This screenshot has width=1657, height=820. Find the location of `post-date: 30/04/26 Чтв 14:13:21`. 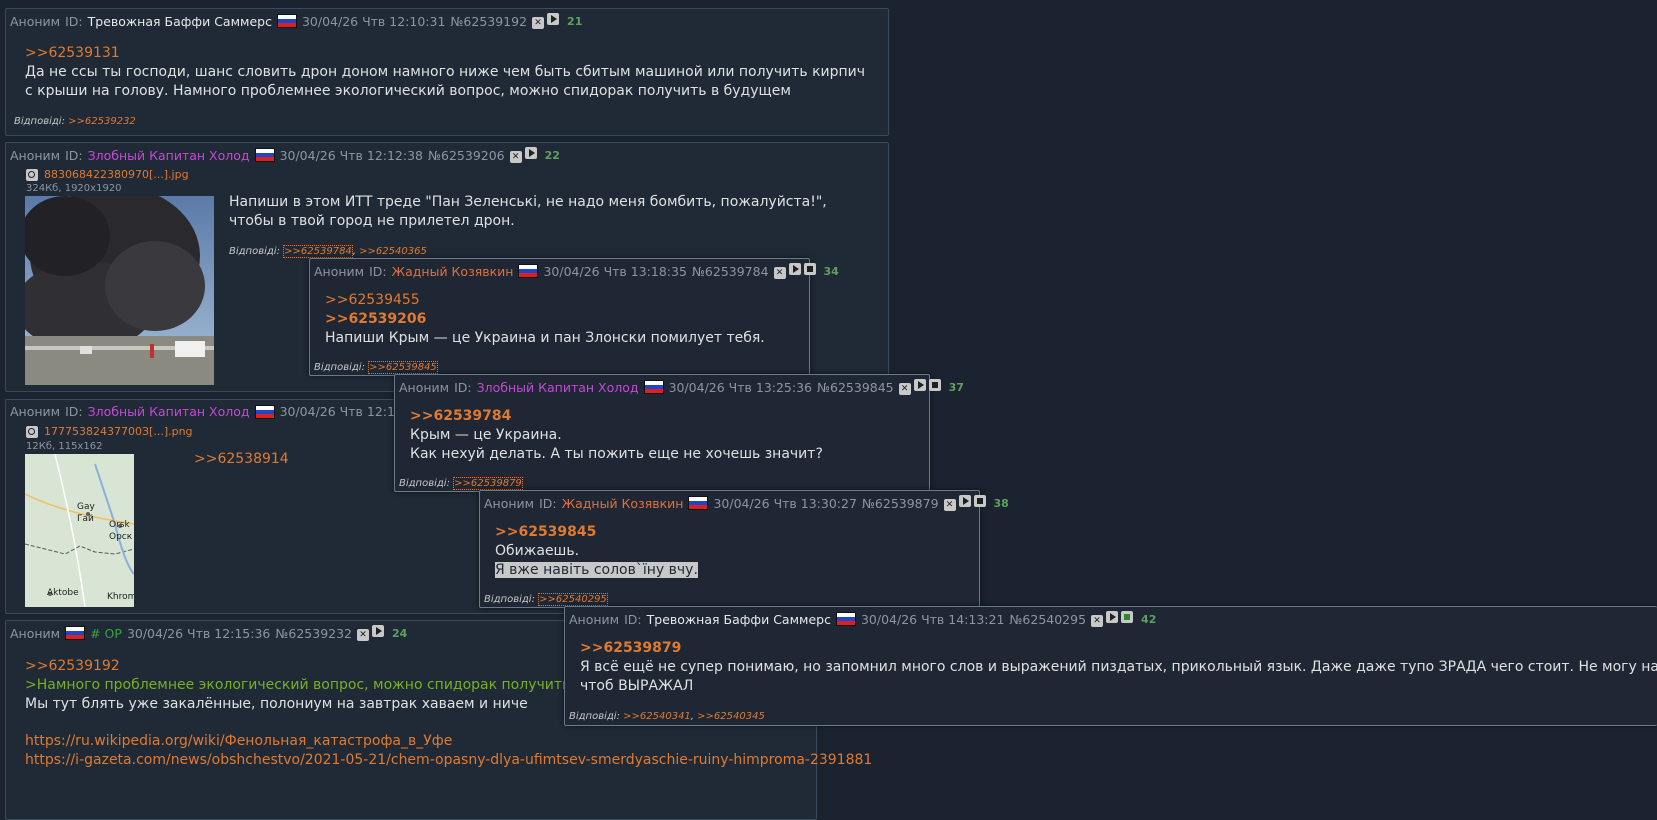

post-date: 30/04/26 Чтв 14:13:21 is located at coordinates (932, 619).